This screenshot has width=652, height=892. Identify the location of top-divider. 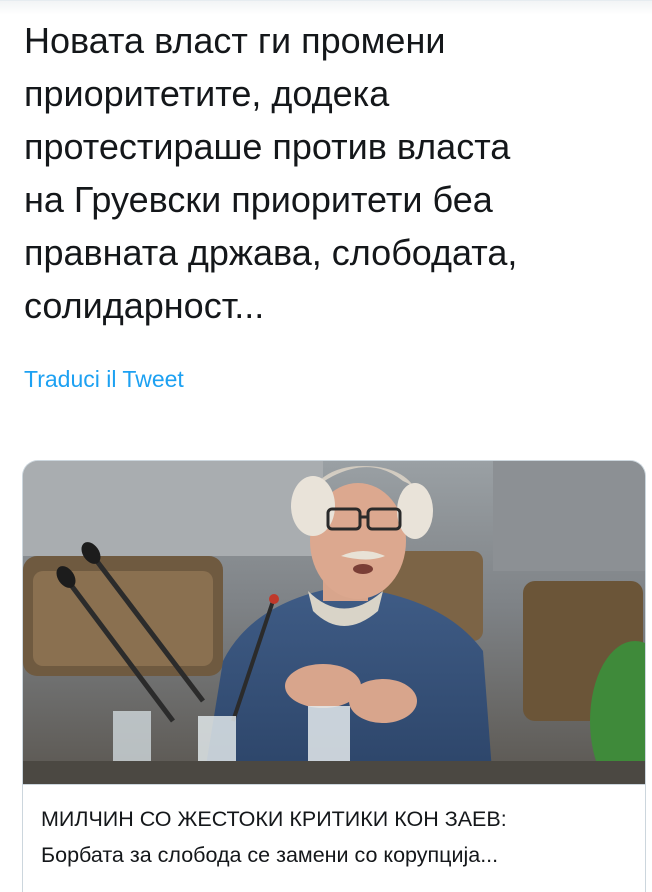
(326, 7).